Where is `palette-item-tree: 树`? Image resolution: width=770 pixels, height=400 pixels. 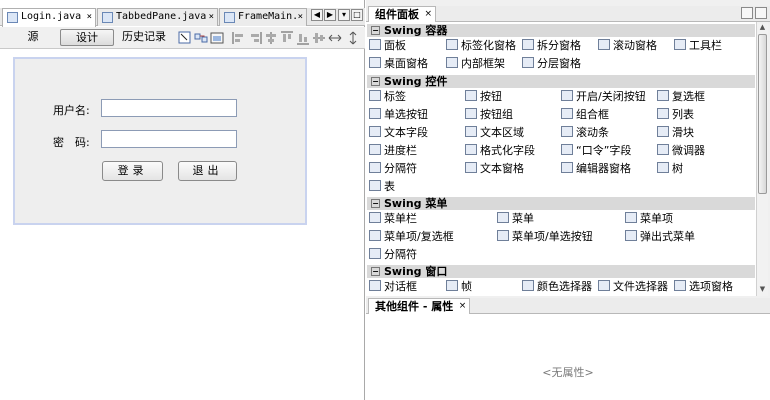
palette-item-tree: 树 is located at coordinates (670, 169).